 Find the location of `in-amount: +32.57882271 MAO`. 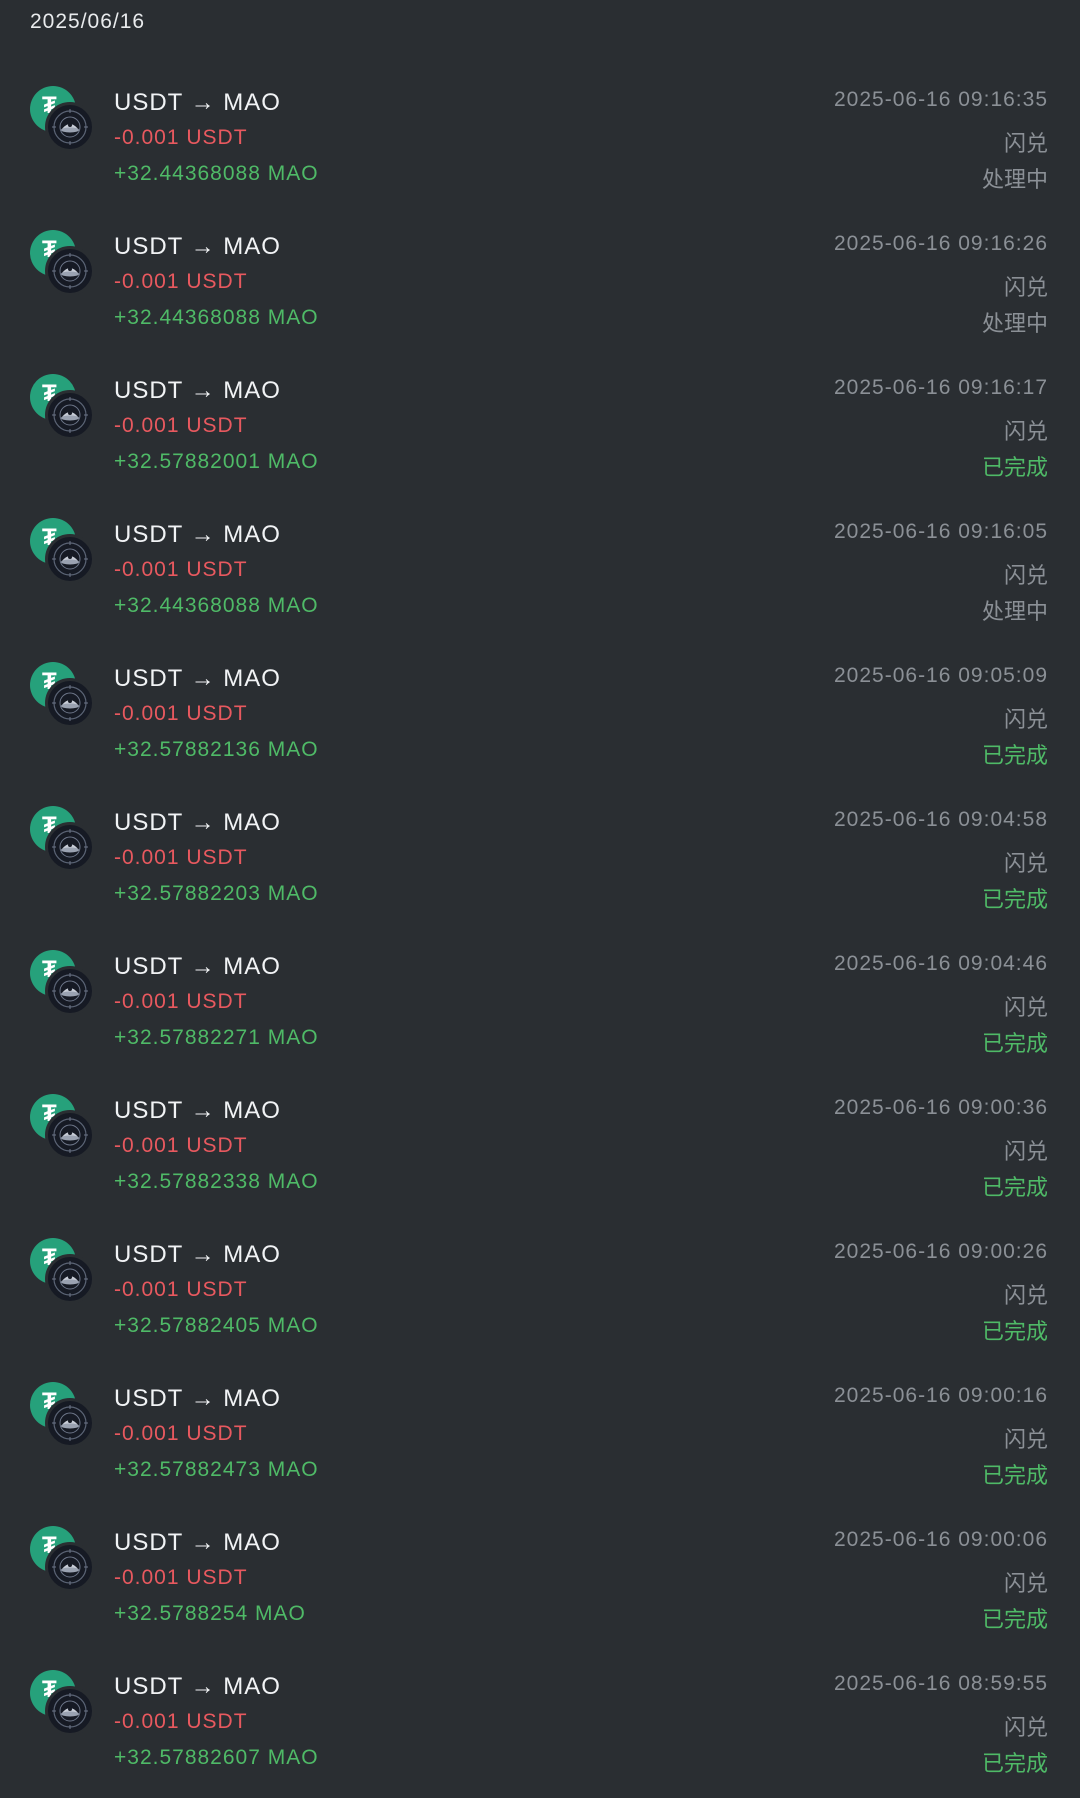

in-amount: +32.57882271 MAO is located at coordinates (216, 1037).